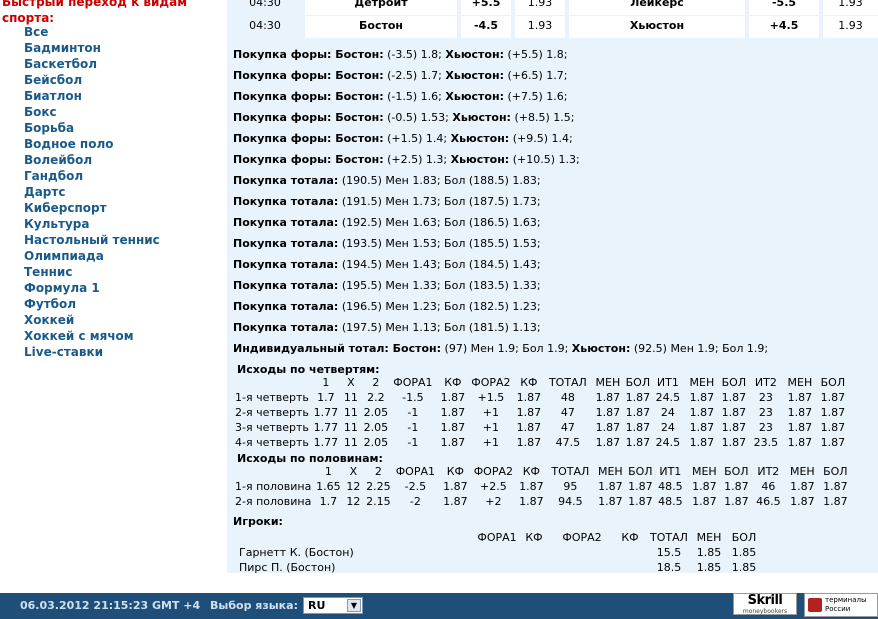 The height and width of the screenshot is (619, 878). What do you see at coordinates (92, 64) in the screenshot?
I see `sport-link: Баскетбол` at bounding box center [92, 64].